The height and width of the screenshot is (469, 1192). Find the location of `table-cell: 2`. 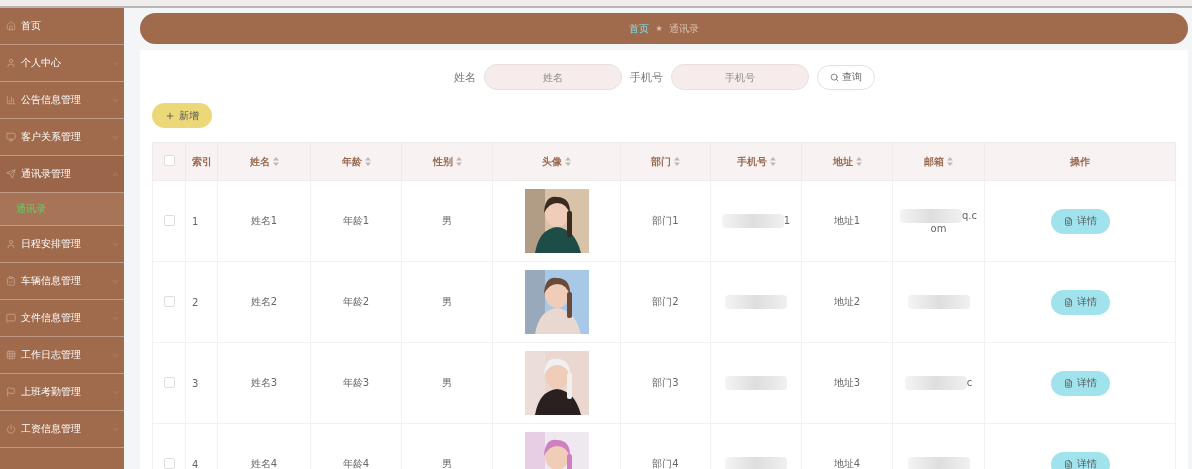

table-cell: 2 is located at coordinates (195, 302).